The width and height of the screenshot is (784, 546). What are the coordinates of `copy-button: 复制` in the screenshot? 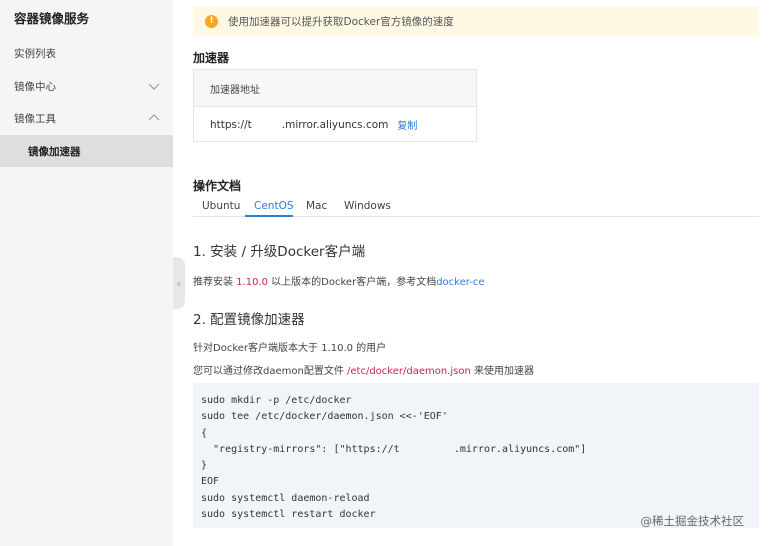 It's located at (407, 124).